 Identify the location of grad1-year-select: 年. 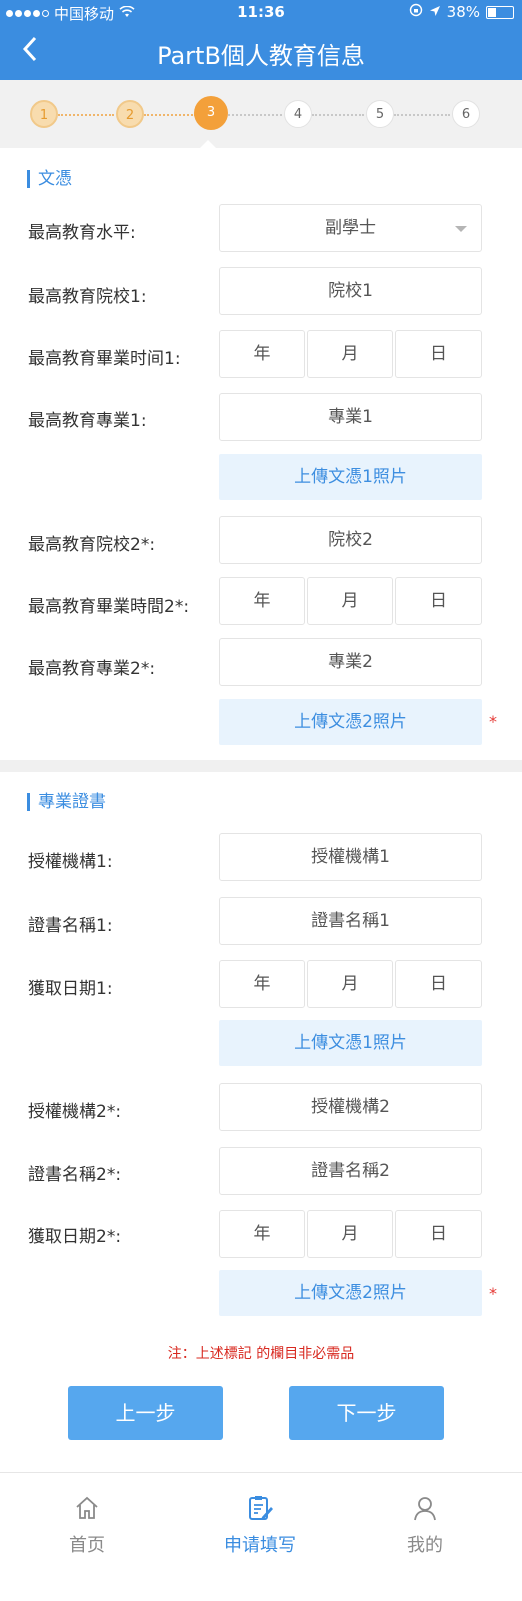
(262, 354).